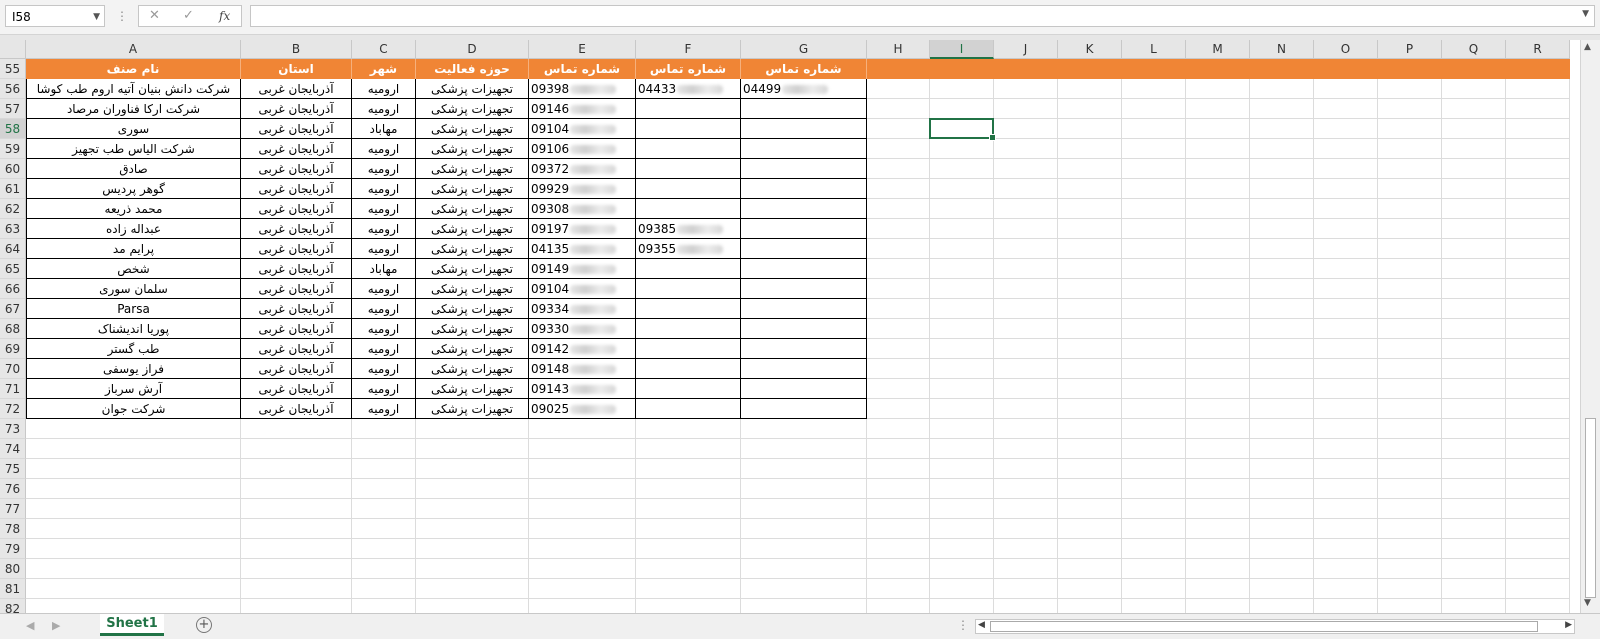  What do you see at coordinates (582, 49) in the screenshot?
I see `column-header-e: E` at bounding box center [582, 49].